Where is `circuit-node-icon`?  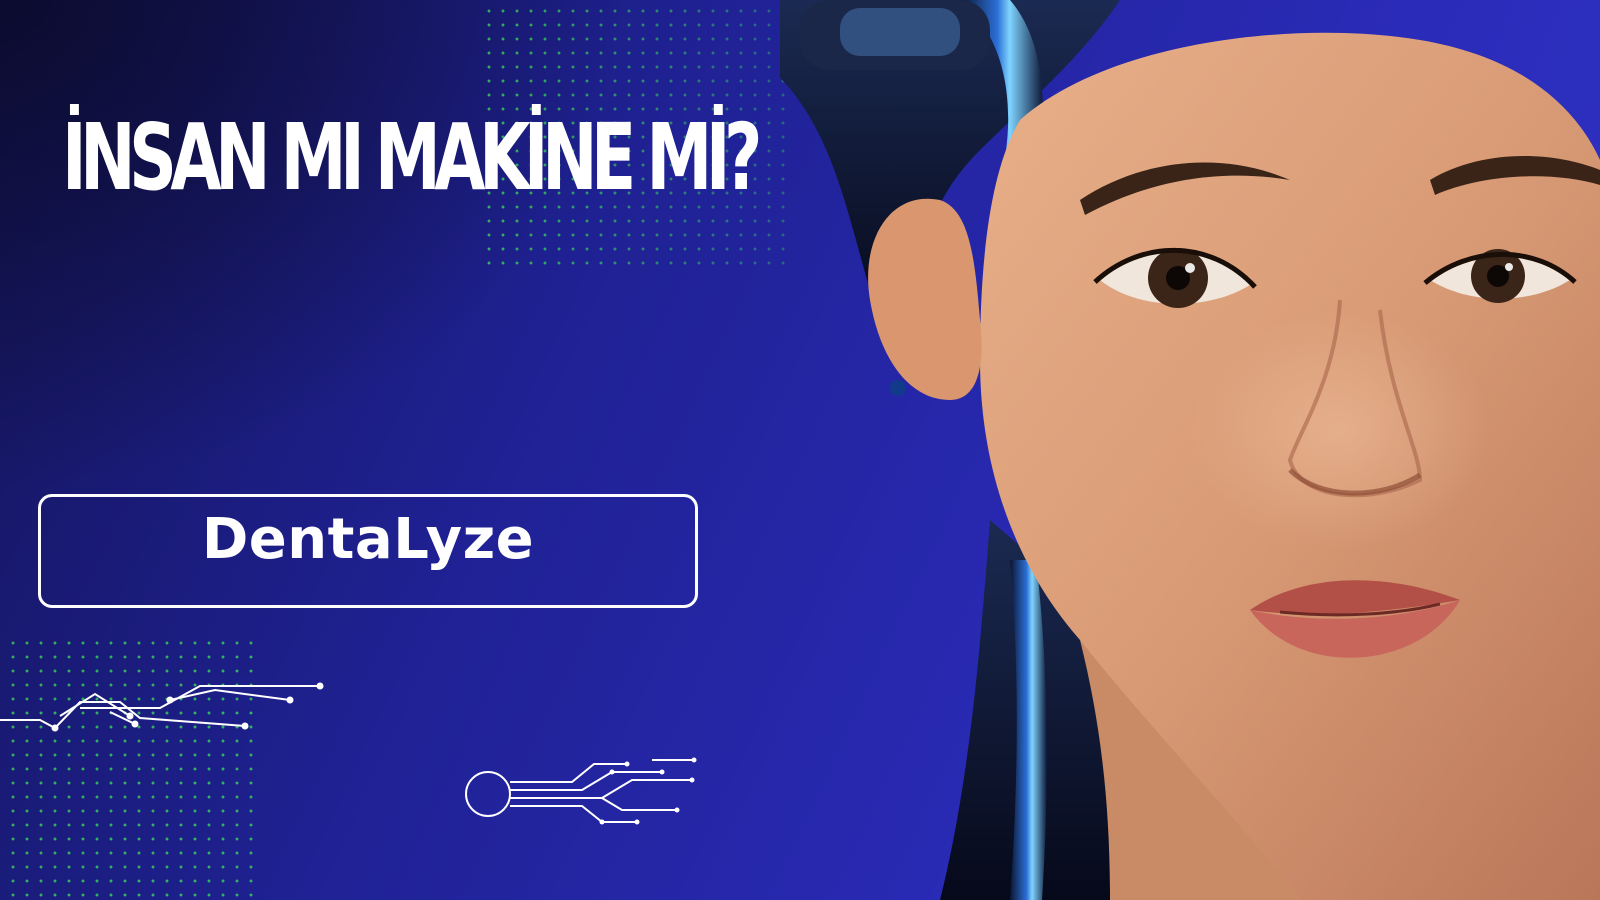
circuit-node-icon is located at coordinates (581, 791).